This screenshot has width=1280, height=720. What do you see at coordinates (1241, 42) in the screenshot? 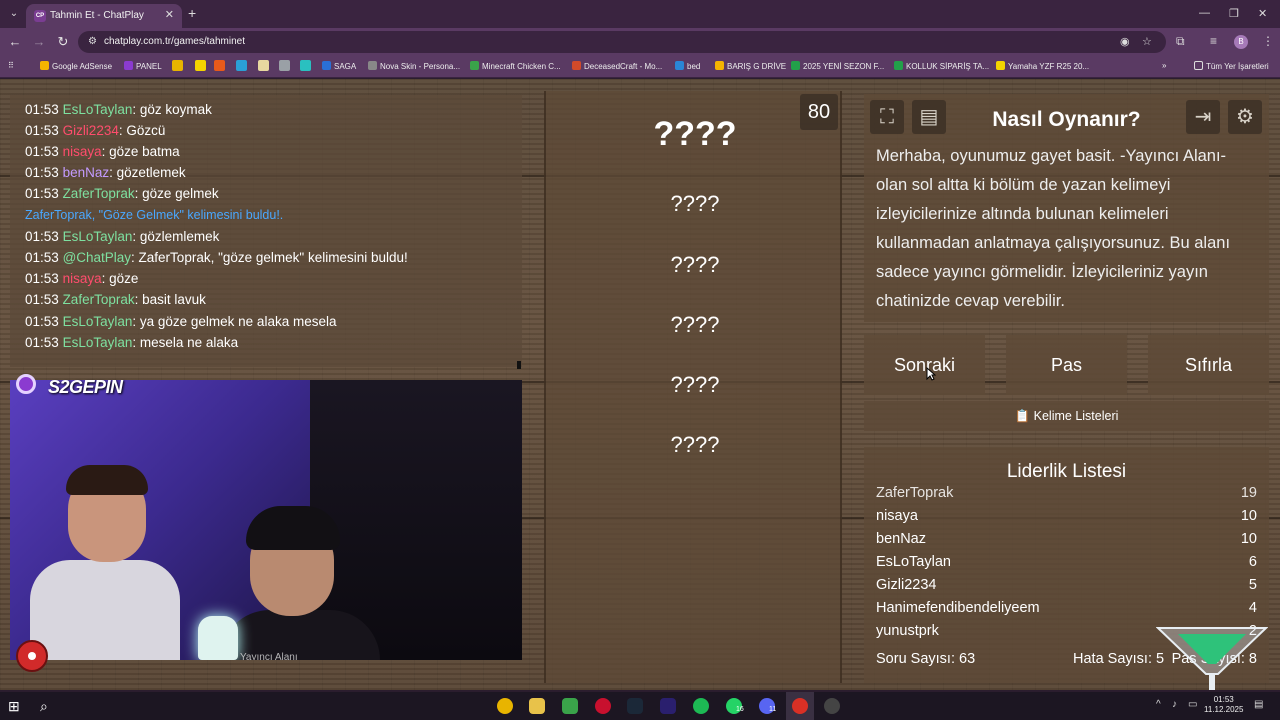
I see `profile-avatar: B` at bounding box center [1241, 42].